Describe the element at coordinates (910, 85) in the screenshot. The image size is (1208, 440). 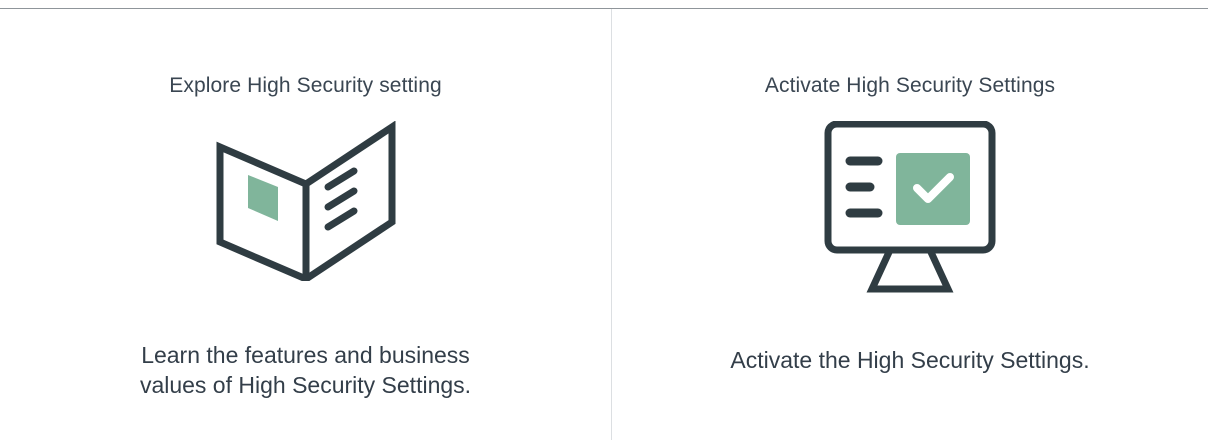
I see `card-title: Activate High Security Settings` at that location.